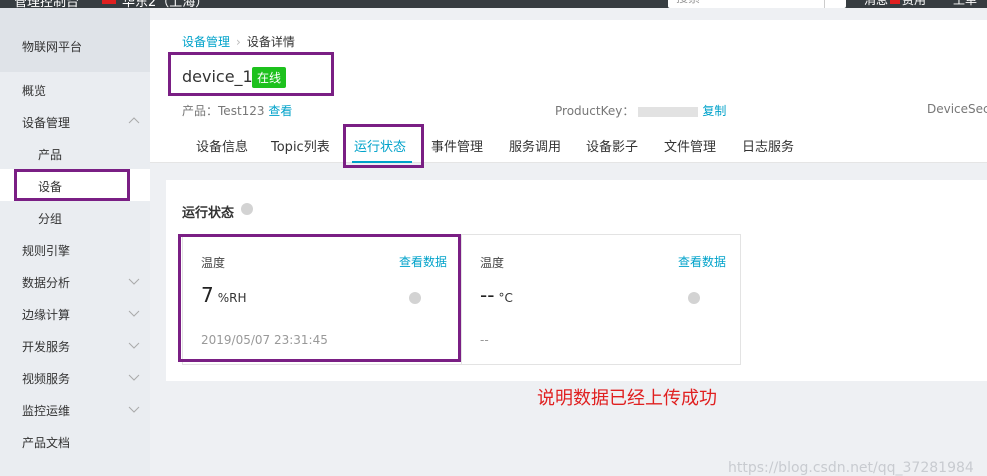  I want to click on sidebar-item-label: 视频服务, so click(46, 379).